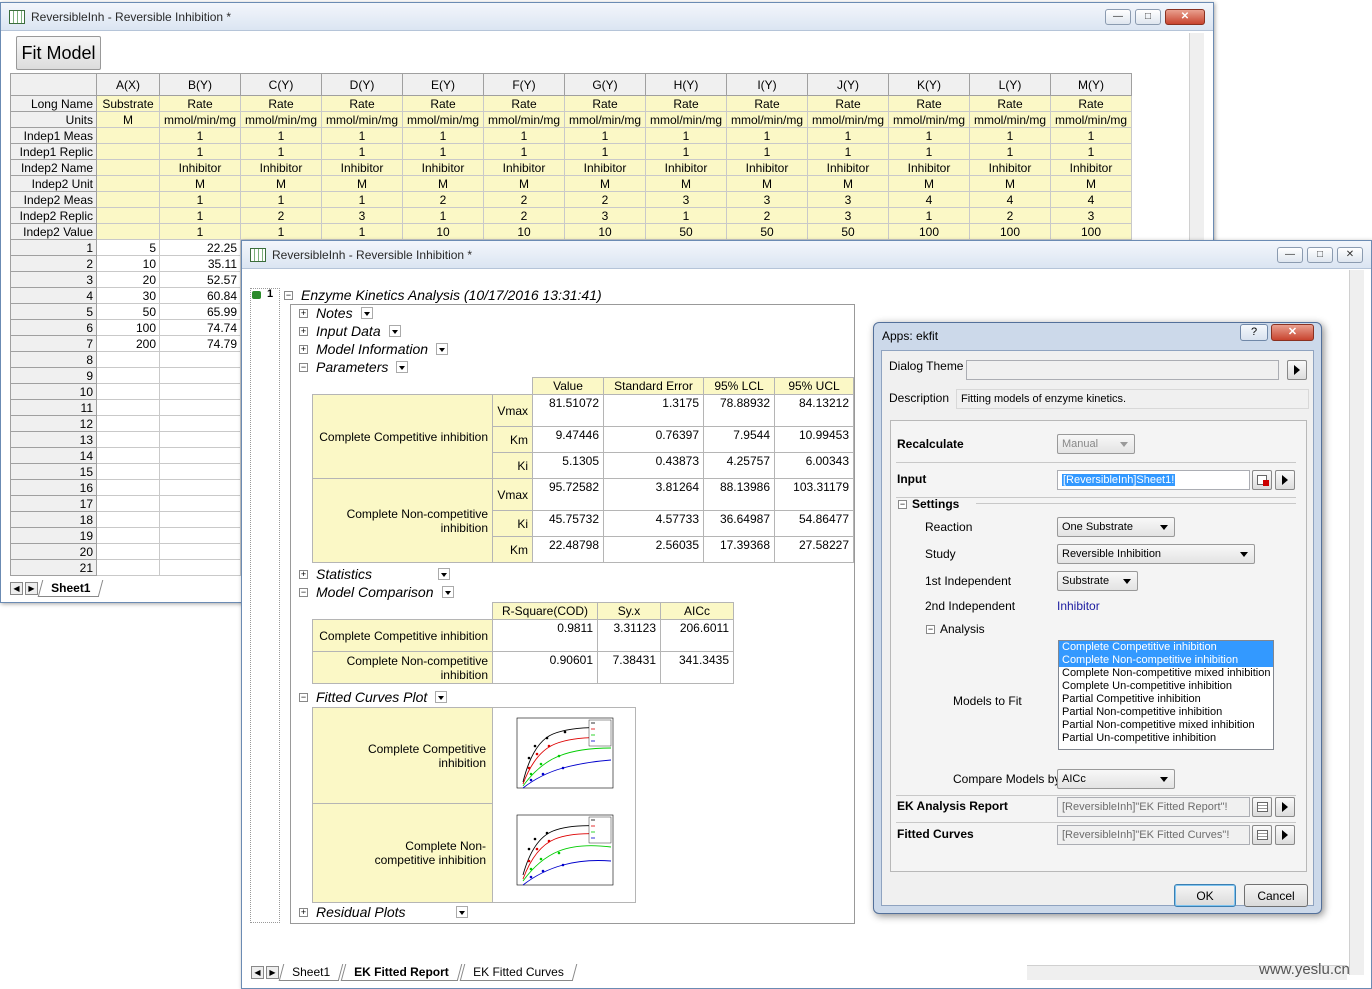 This screenshot has height=989, width=1372. What do you see at coordinates (200, 311) in the screenshot?
I see `data-cell: 65.99` at bounding box center [200, 311].